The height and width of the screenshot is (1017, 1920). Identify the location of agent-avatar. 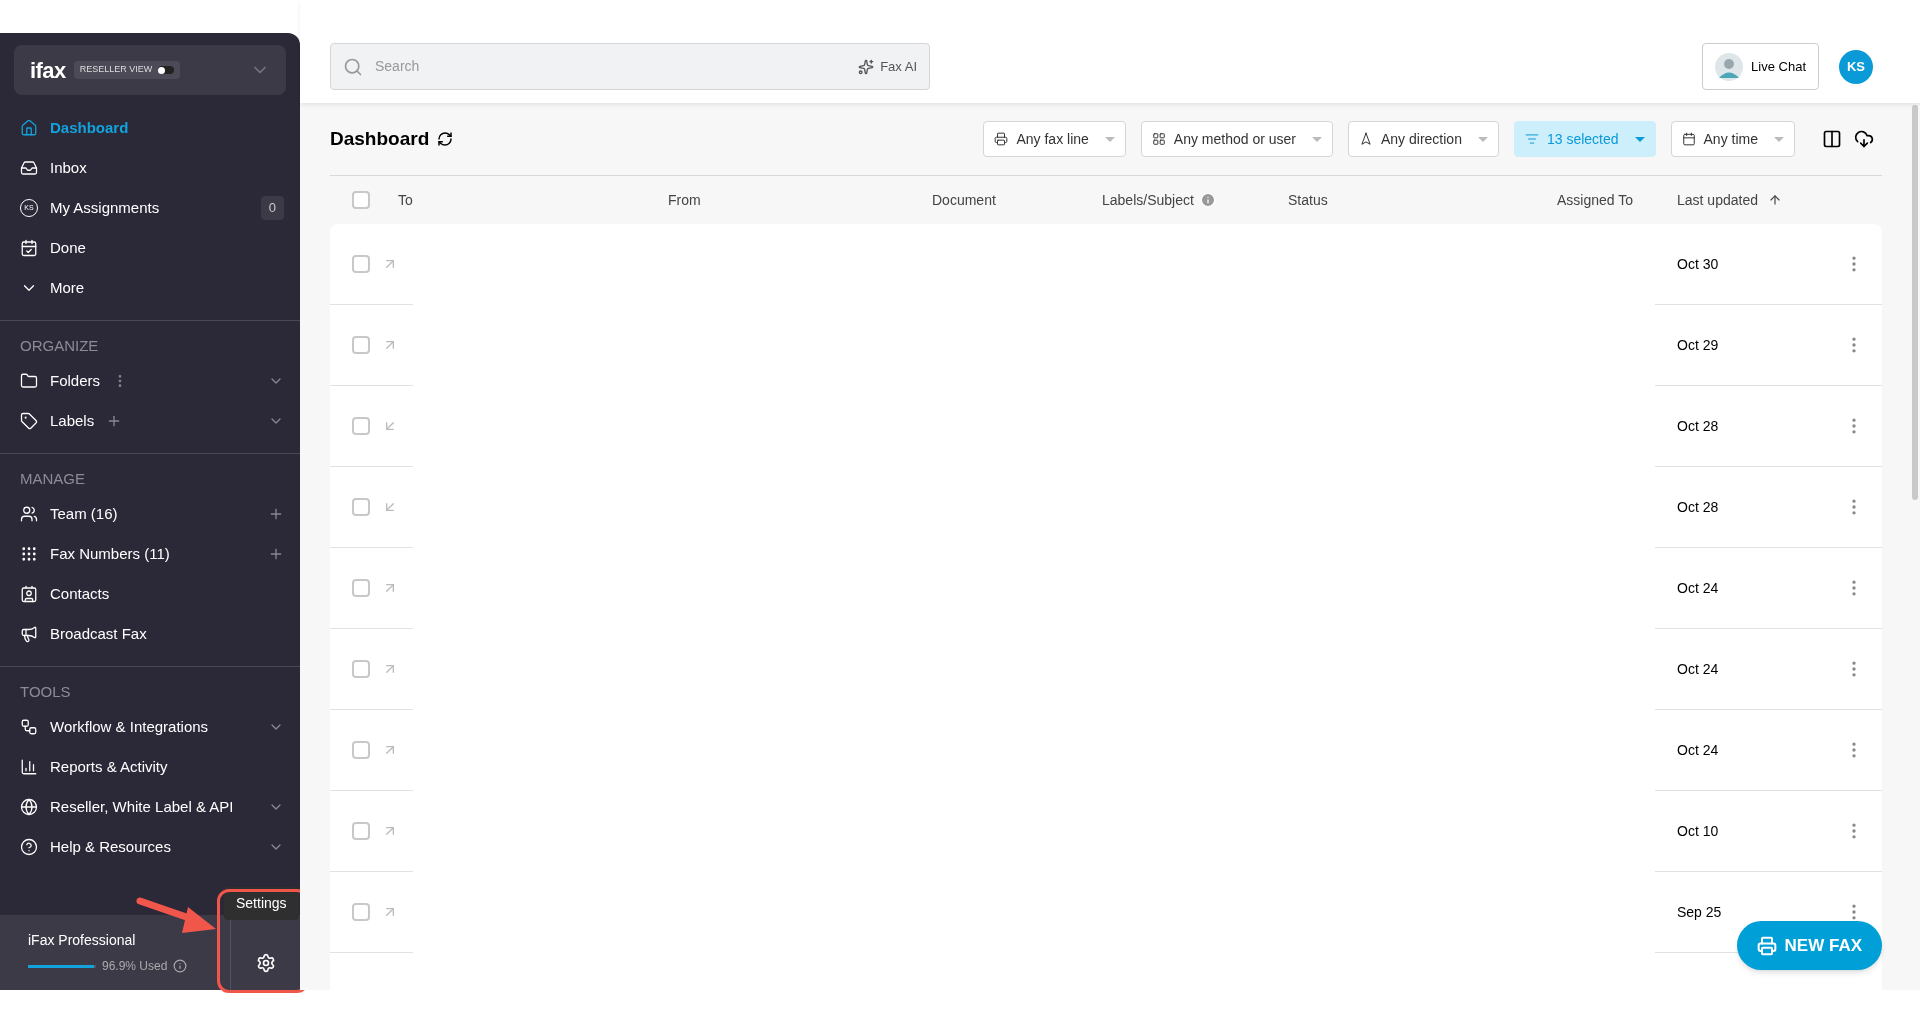
(1729, 66).